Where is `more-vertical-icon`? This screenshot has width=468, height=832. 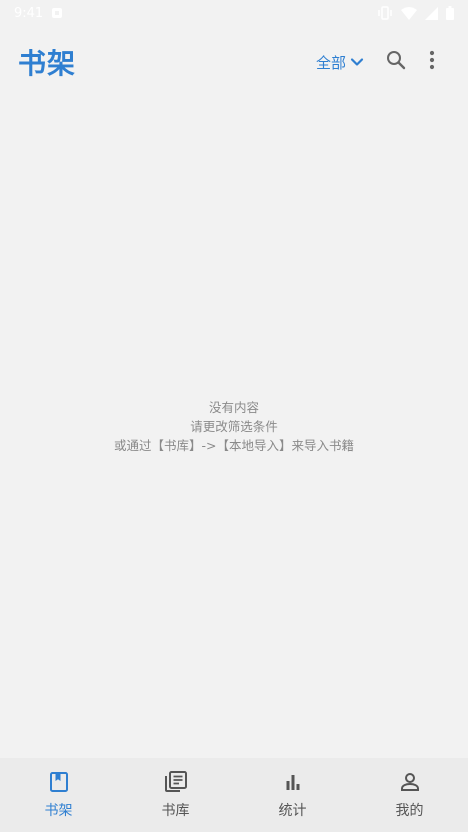
more-vertical-icon is located at coordinates (432, 62).